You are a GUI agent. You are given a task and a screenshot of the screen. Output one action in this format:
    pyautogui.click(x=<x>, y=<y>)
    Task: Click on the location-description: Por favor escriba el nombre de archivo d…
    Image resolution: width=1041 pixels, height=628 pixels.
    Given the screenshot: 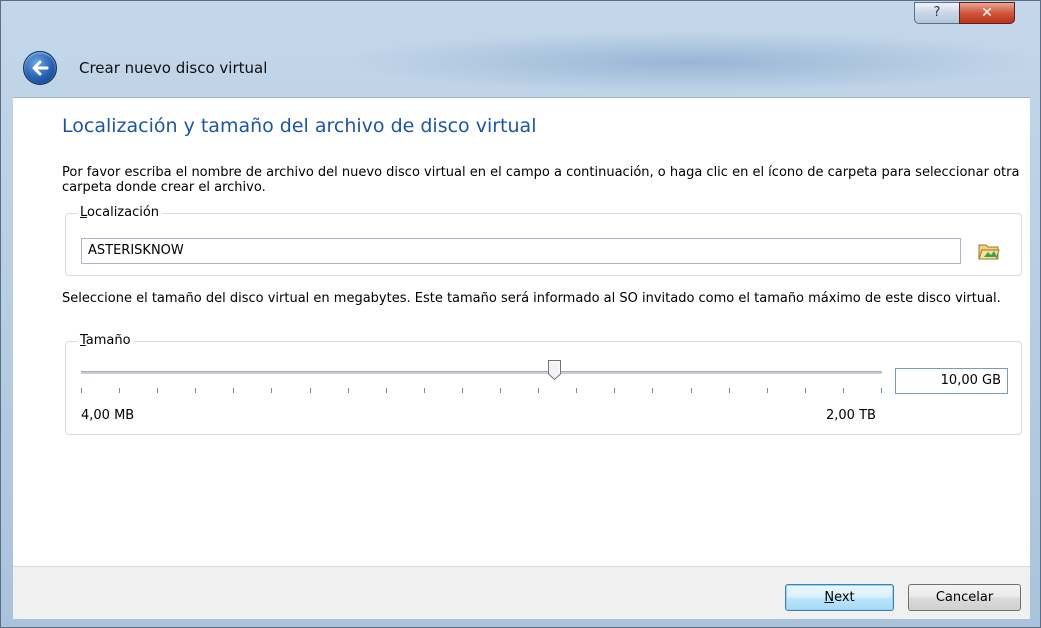 What is the action you would take?
    pyautogui.click(x=541, y=180)
    